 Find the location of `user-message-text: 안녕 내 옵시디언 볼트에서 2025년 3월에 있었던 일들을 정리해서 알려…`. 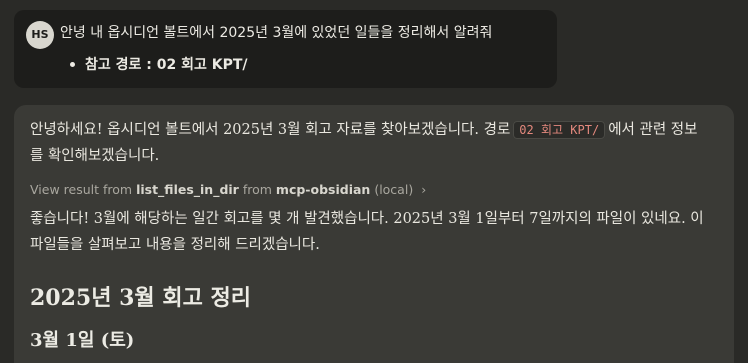

user-message-text: 안녕 내 옵시디언 볼트에서 2025년 3월에 있었던 일들을 정리해서 알려… is located at coordinates (276, 33).